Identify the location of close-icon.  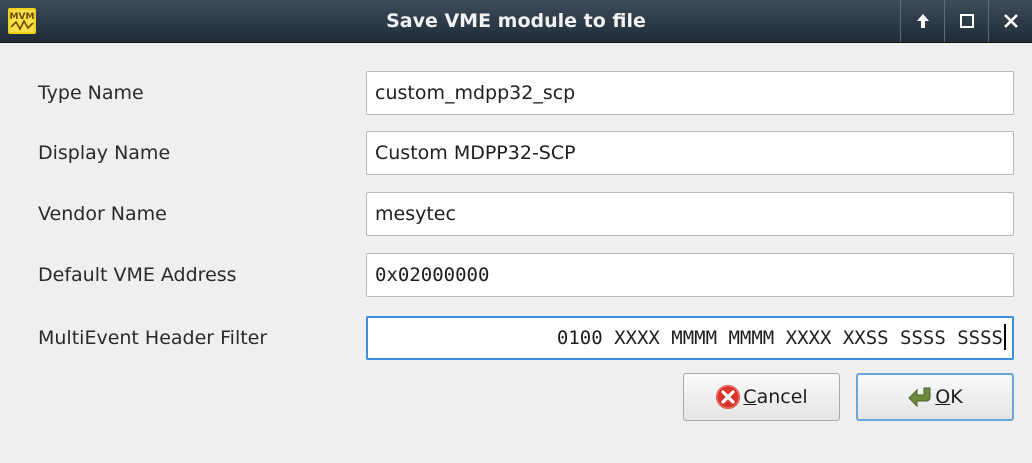
(1010, 21).